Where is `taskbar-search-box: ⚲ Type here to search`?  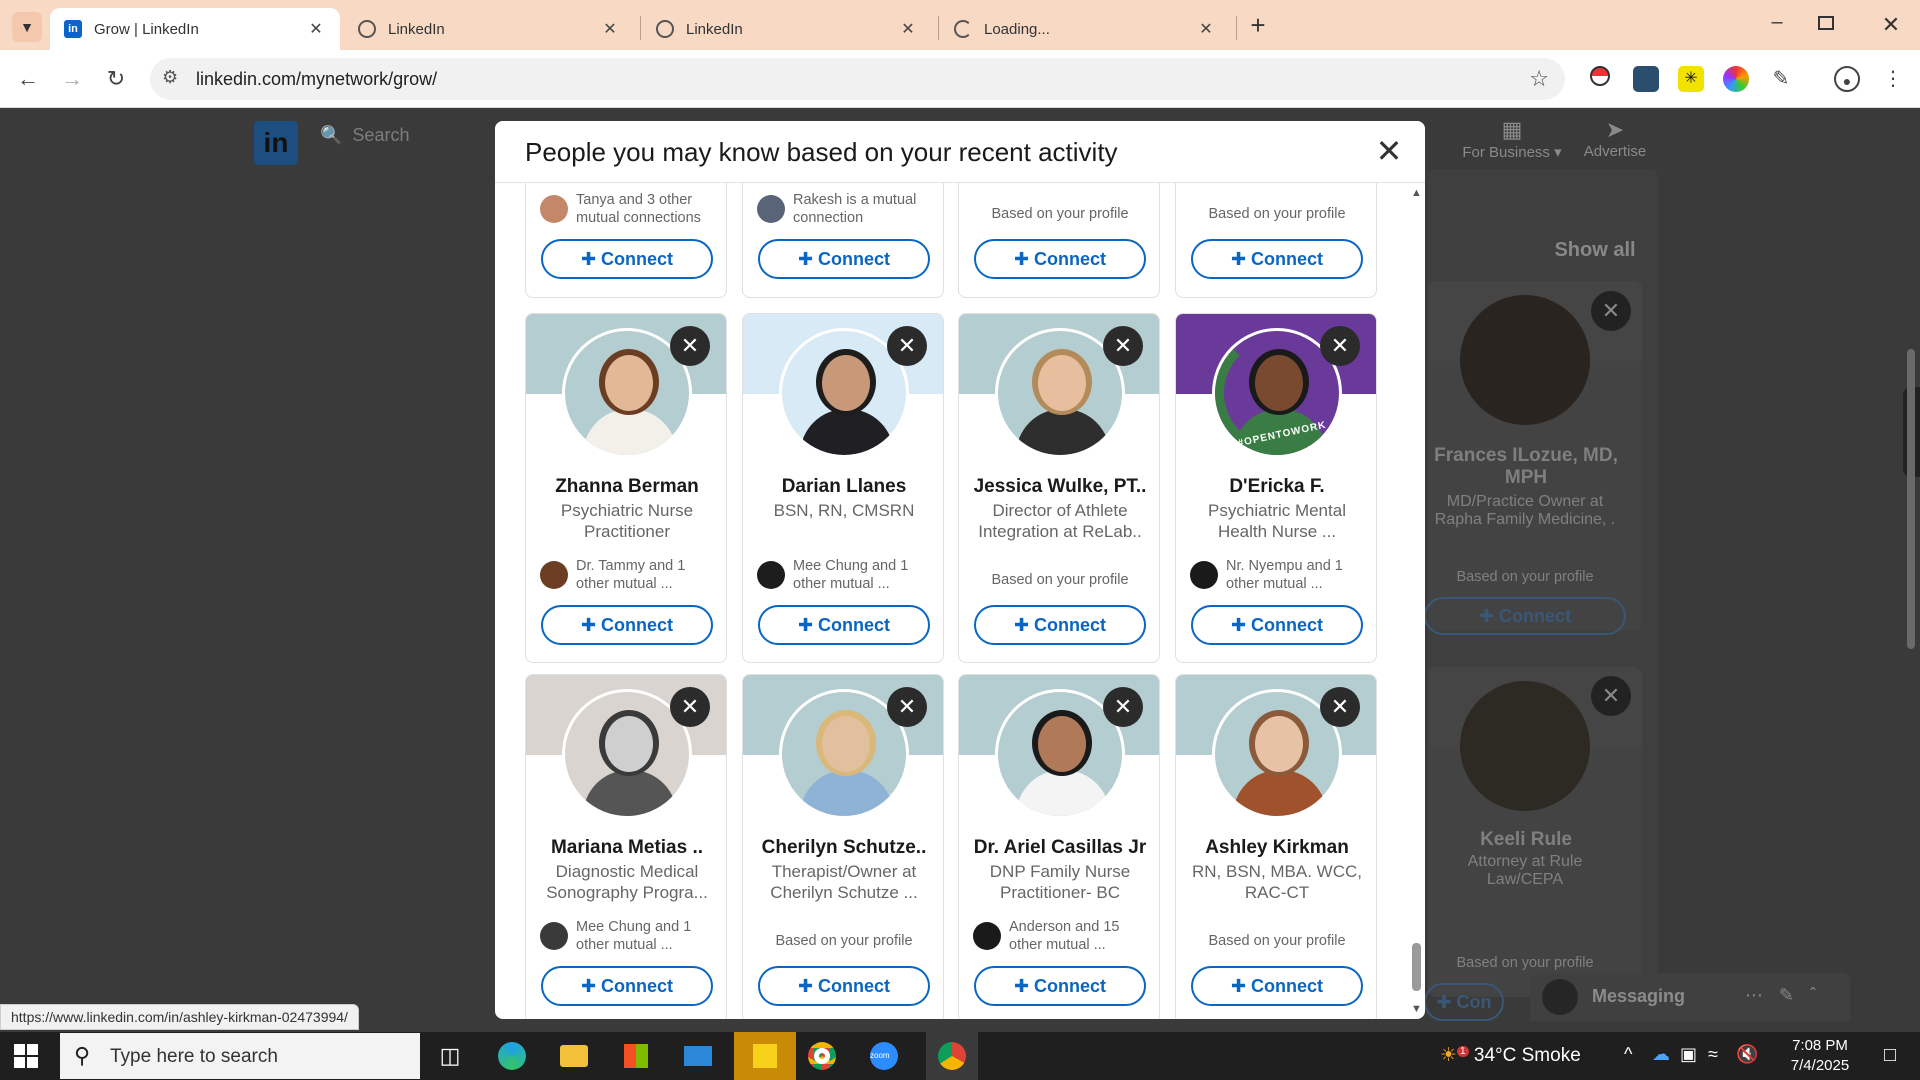
taskbar-search-box: ⚲ Type here to search is located at coordinates (240, 1056).